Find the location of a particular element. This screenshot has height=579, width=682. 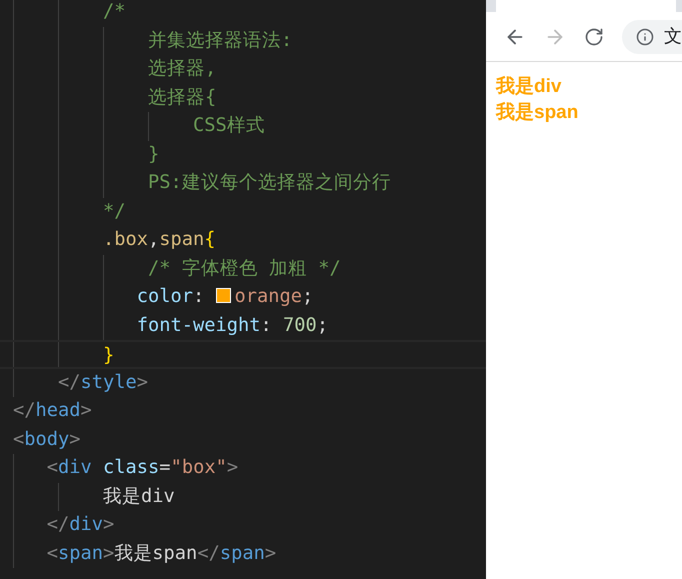

code-text: = is located at coordinates (165, 467).